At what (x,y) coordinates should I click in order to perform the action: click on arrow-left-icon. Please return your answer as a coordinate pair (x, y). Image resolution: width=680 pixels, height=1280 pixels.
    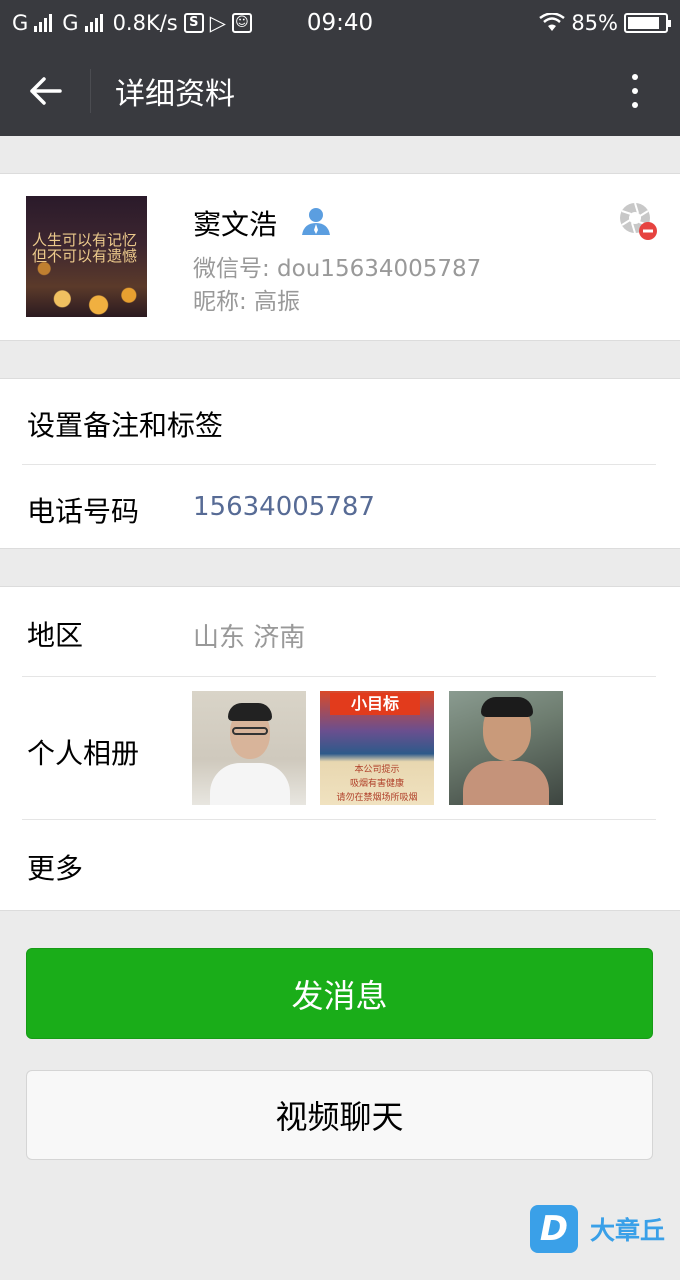
    Looking at the image, I should click on (46, 90).